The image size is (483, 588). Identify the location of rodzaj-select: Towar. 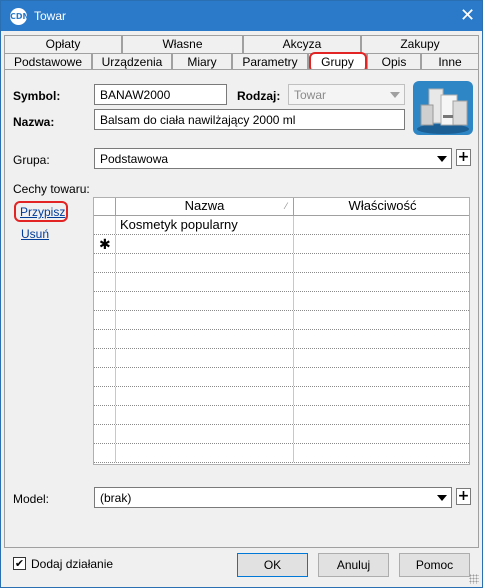
(346, 94).